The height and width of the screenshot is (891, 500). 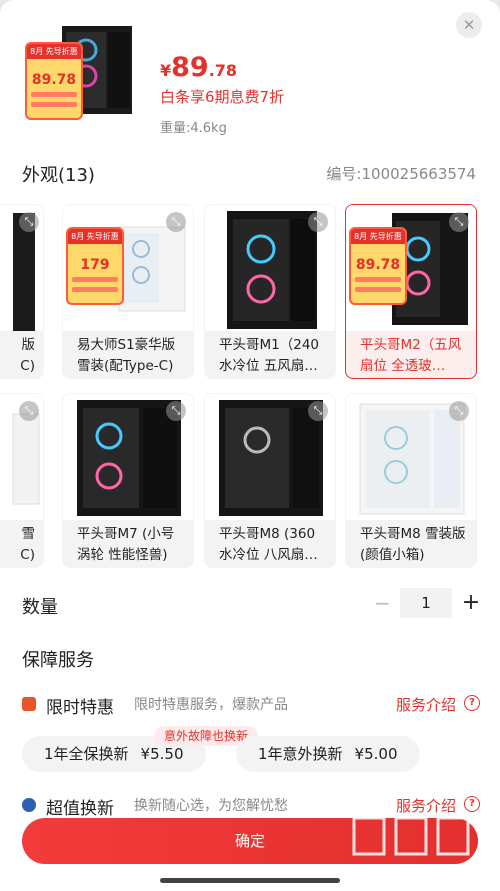 I want to click on variant-label: 平头哥M7 (小号涡轮 性能怪兽), so click(x=126, y=544).